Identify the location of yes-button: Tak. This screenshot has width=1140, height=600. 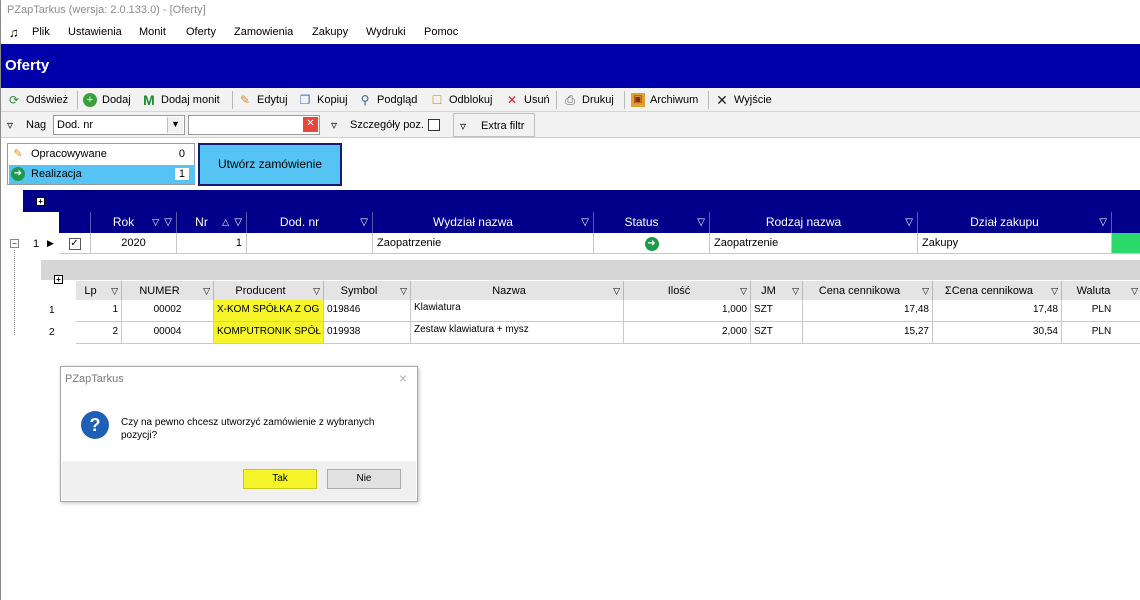
(280, 479).